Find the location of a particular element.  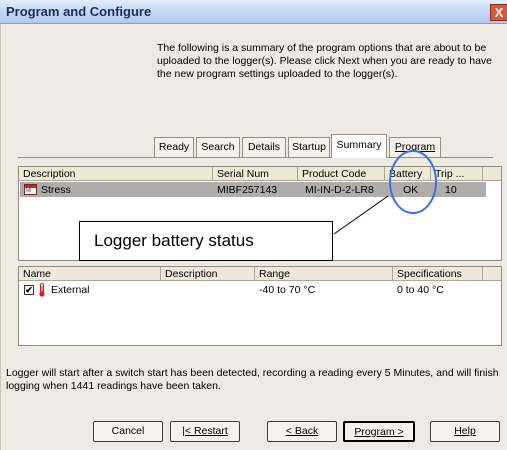

restart-button-label: |< Restart is located at coordinates (205, 431).